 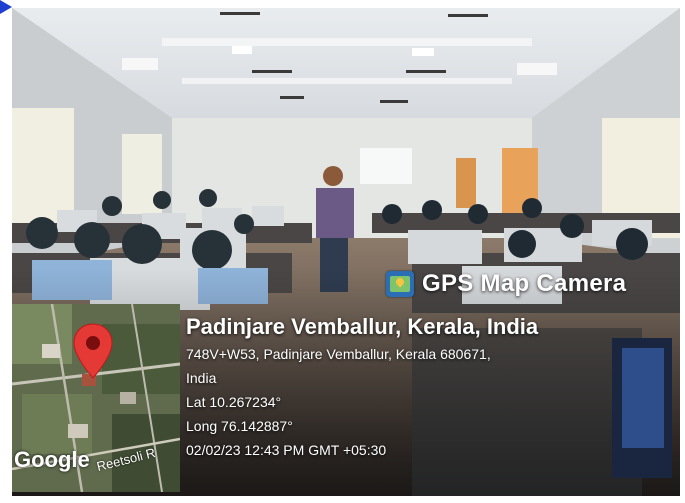 What do you see at coordinates (524, 283) in the screenshot?
I see `app-name: GPS Map Camera` at bounding box center [524, 283].